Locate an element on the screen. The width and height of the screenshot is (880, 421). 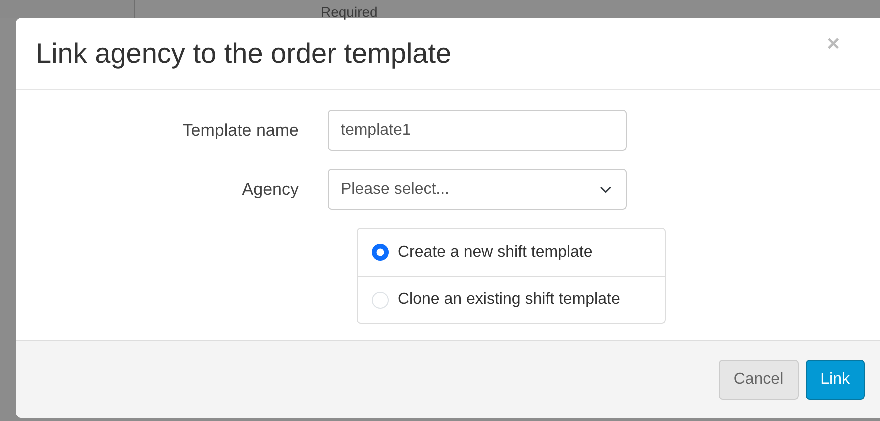
radio-option: Create a new shift template is located at coordinates (511, 252).